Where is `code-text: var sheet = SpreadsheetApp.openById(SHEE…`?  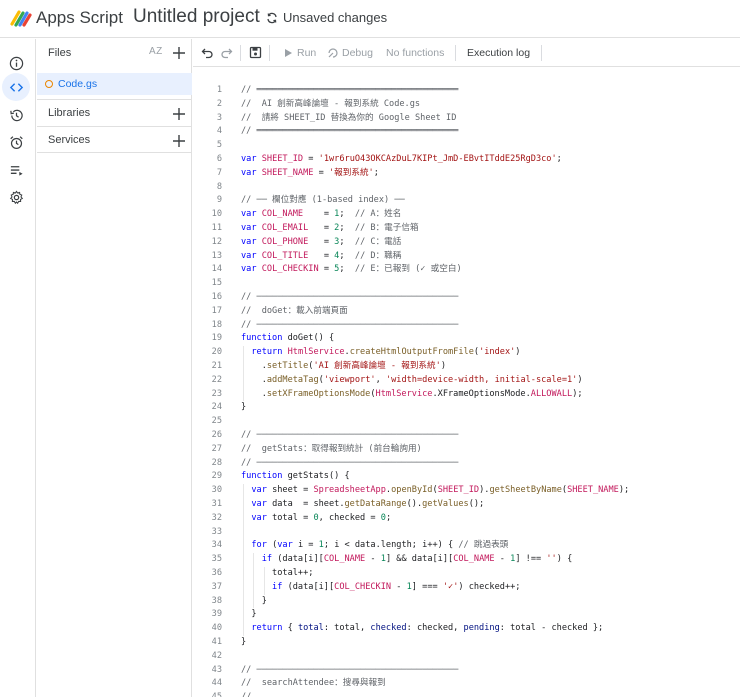 code-text: var sheet = SpreadsheetApp.openById(SHEE… is located at coordinates (440, 490).